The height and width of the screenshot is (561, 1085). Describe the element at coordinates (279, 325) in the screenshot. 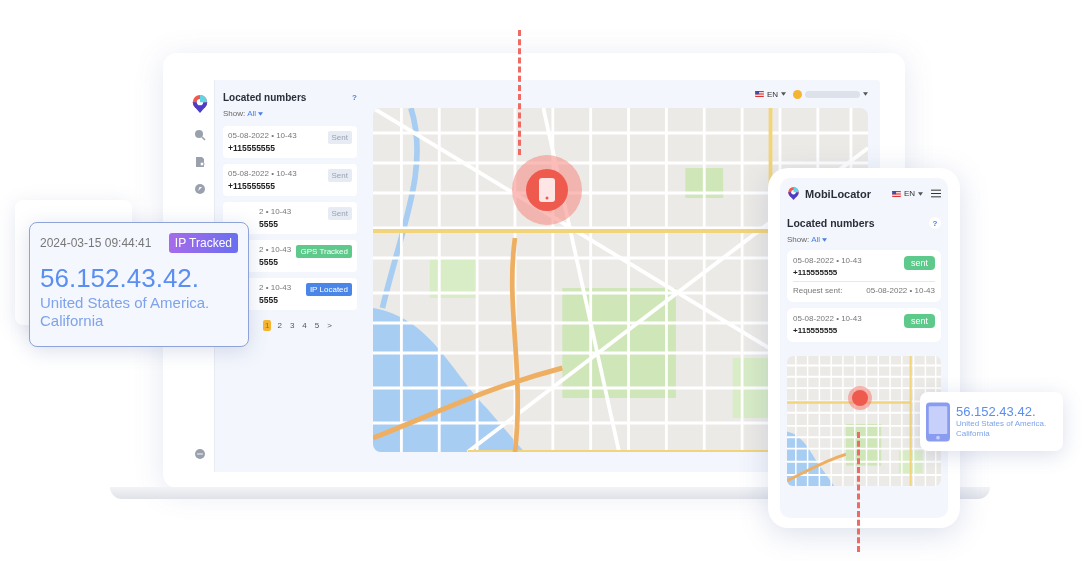

I see `page-link: 2` at that location.